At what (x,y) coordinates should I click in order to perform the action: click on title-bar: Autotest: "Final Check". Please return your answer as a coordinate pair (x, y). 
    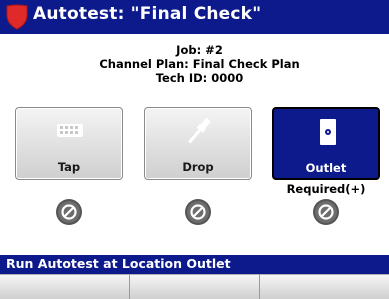
    Looking at the image, I should click on (194, 17).